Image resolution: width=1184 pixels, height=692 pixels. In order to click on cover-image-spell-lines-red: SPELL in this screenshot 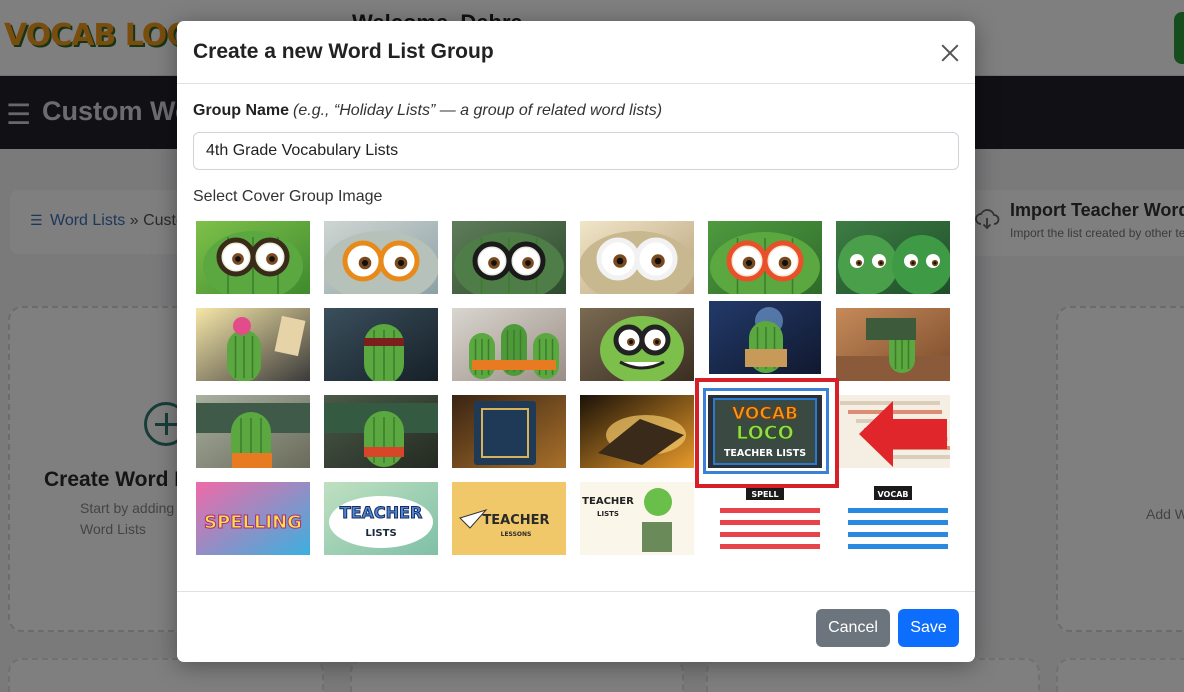, I will do `click(765, 518)`.